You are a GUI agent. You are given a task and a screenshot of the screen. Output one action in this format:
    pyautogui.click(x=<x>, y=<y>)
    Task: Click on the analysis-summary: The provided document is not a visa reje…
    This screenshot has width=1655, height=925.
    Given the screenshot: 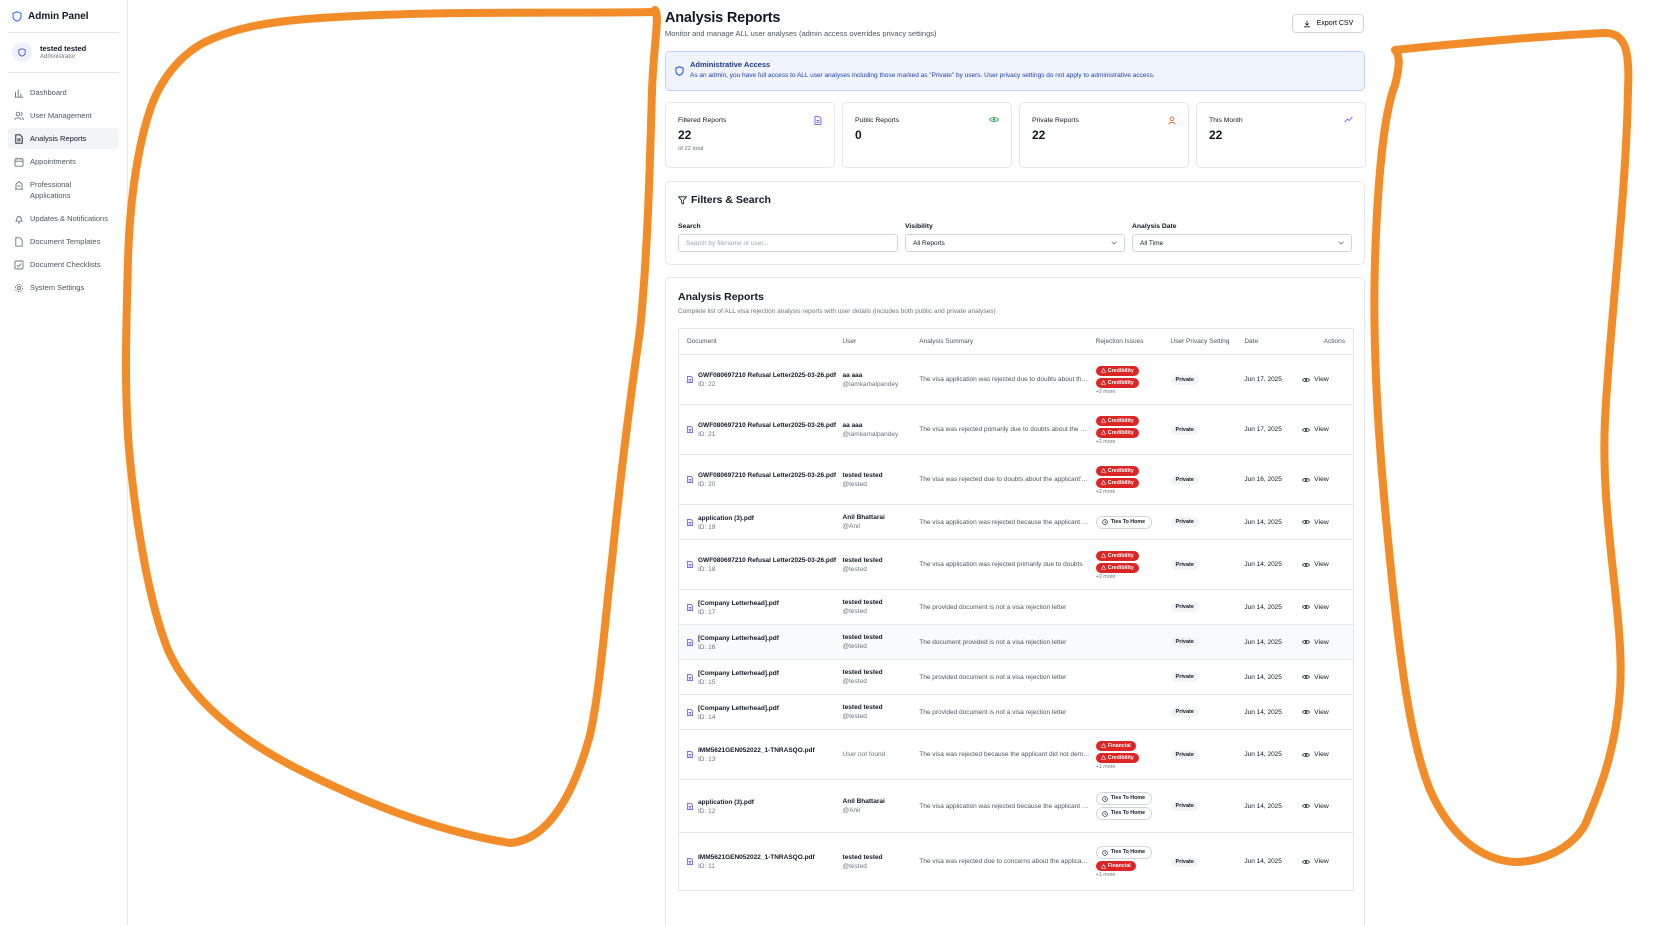 What is the action you would take?
    pyautogui.click(x=993, y=607)
    